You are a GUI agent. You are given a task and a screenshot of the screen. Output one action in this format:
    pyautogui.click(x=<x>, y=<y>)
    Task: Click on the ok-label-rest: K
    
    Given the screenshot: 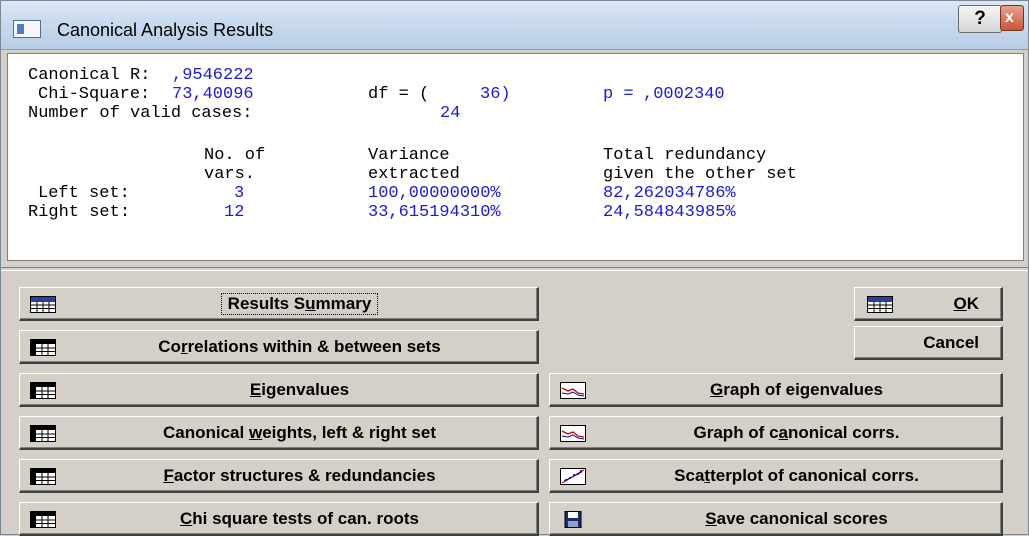 What is the action you would take?
    pyautogui.click(x=972, y=303)
    